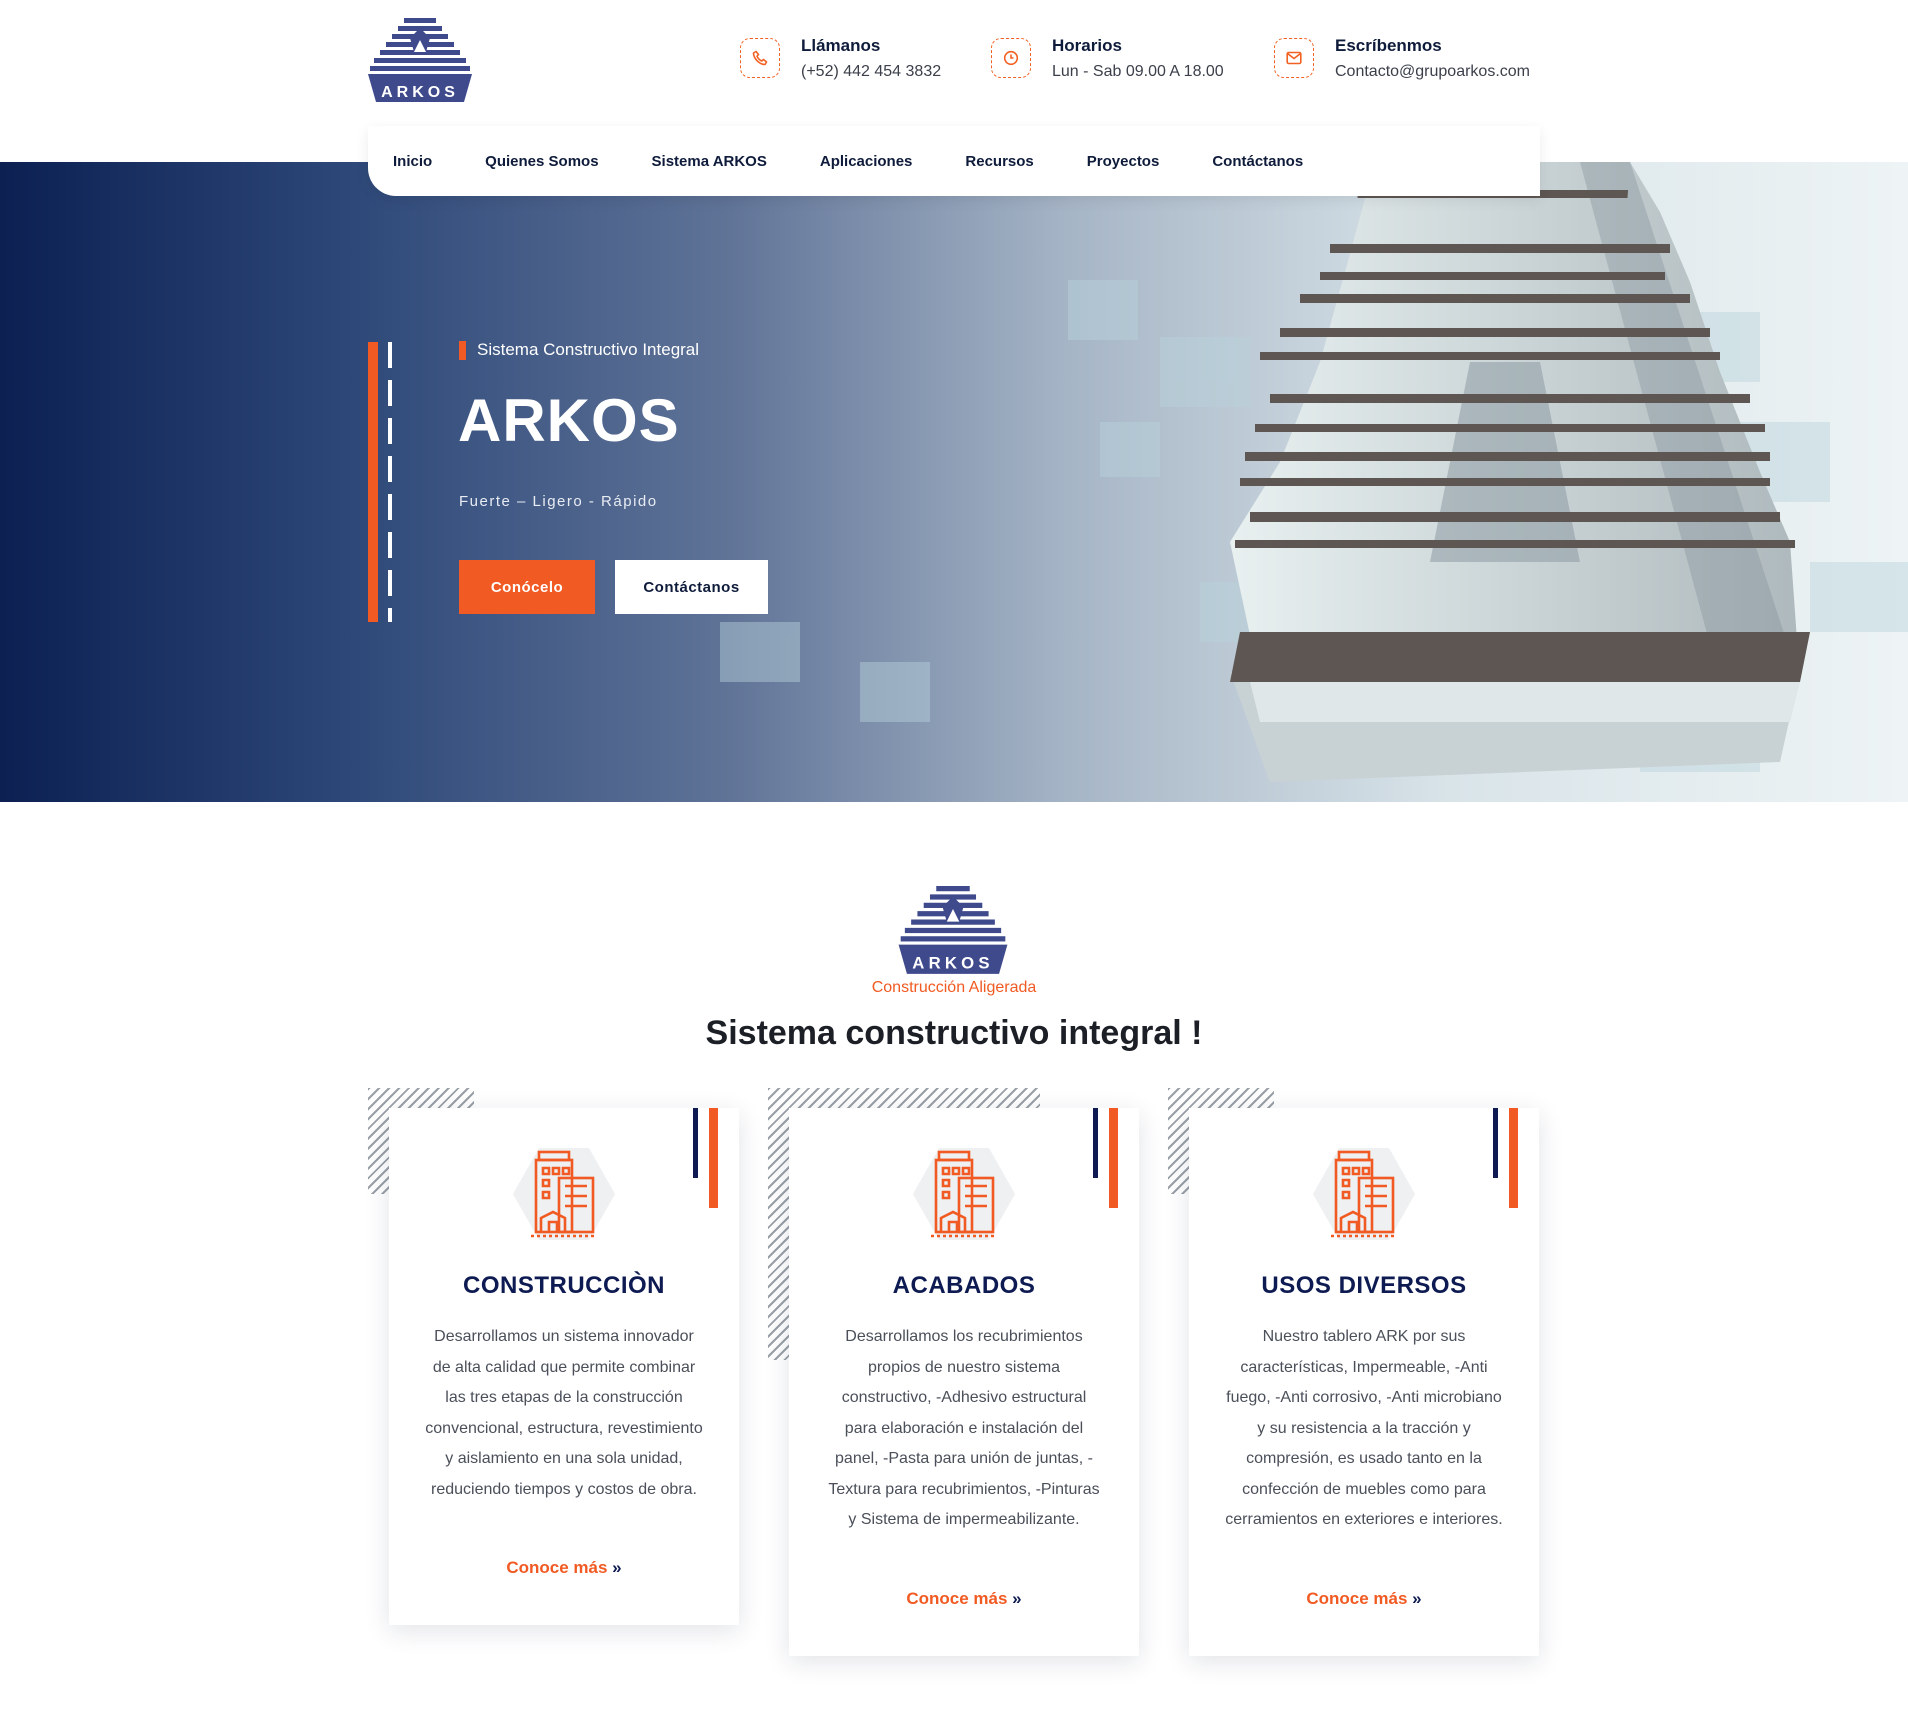 This screenshot has height=1727, width=1908. I want to click on hero-accent-bar, so click(373, 482).